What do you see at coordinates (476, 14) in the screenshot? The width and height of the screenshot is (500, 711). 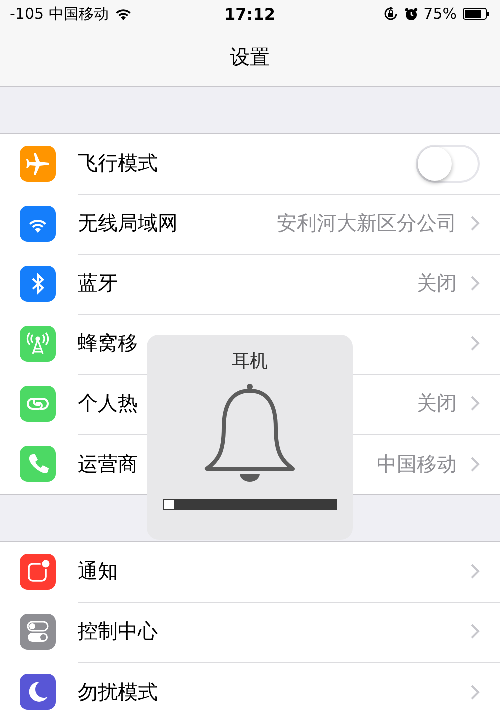 I see `battery-icon` at bounding box center [476, 14].